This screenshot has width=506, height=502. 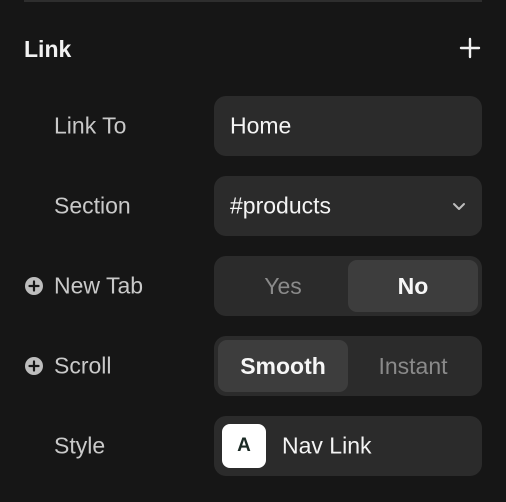 What do you see at coordinates (83, 365) in the screenshot?
I see `scroll-label: Scroll` at bounding box center [83, 365].